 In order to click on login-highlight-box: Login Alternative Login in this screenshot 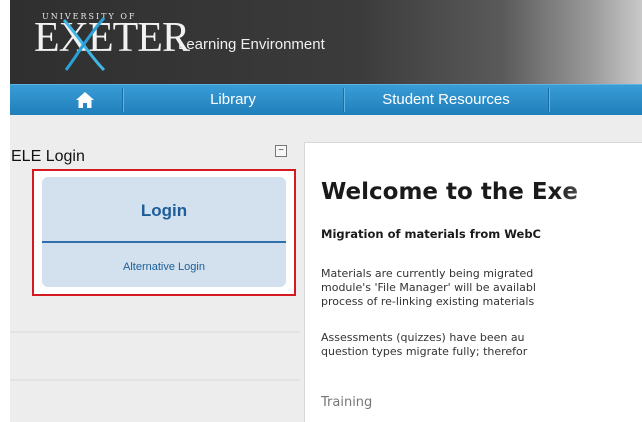, I will do `click(164, 232)`.